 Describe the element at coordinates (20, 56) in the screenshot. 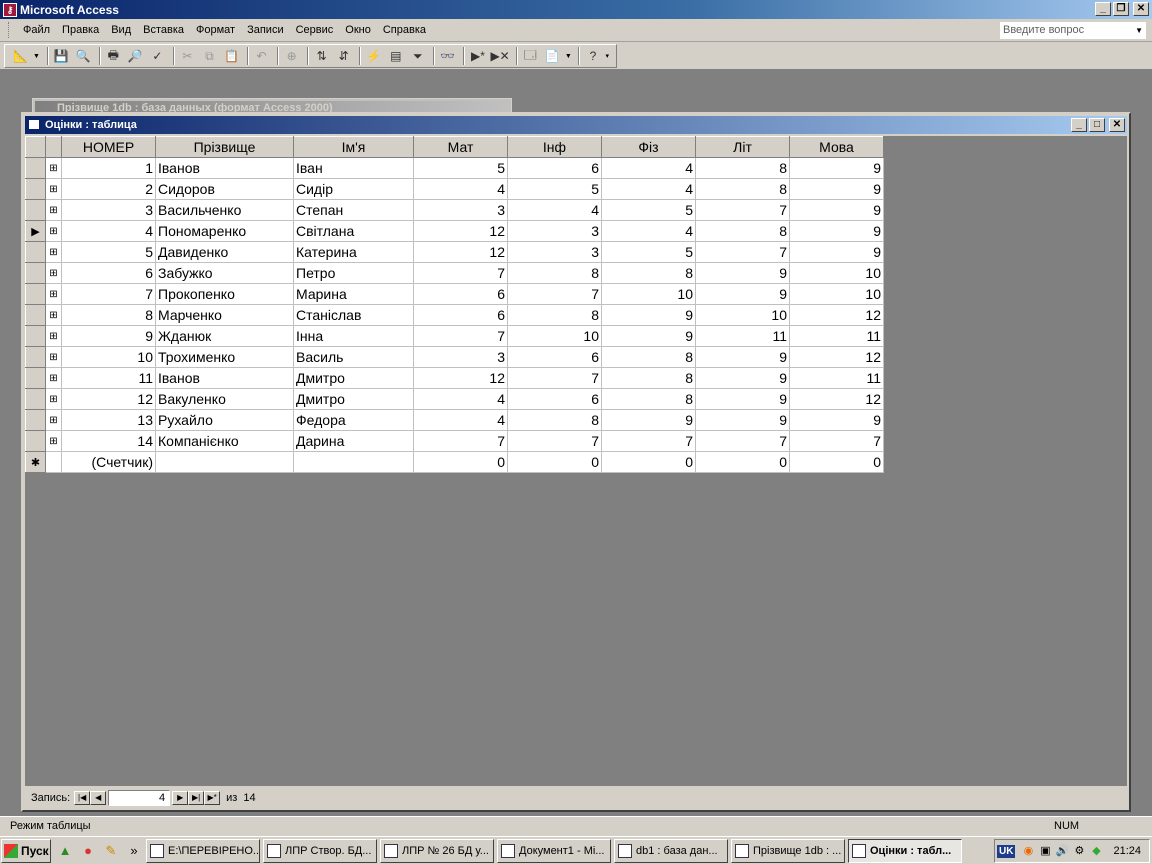

I see `view-design-icon: 📐` at that location.